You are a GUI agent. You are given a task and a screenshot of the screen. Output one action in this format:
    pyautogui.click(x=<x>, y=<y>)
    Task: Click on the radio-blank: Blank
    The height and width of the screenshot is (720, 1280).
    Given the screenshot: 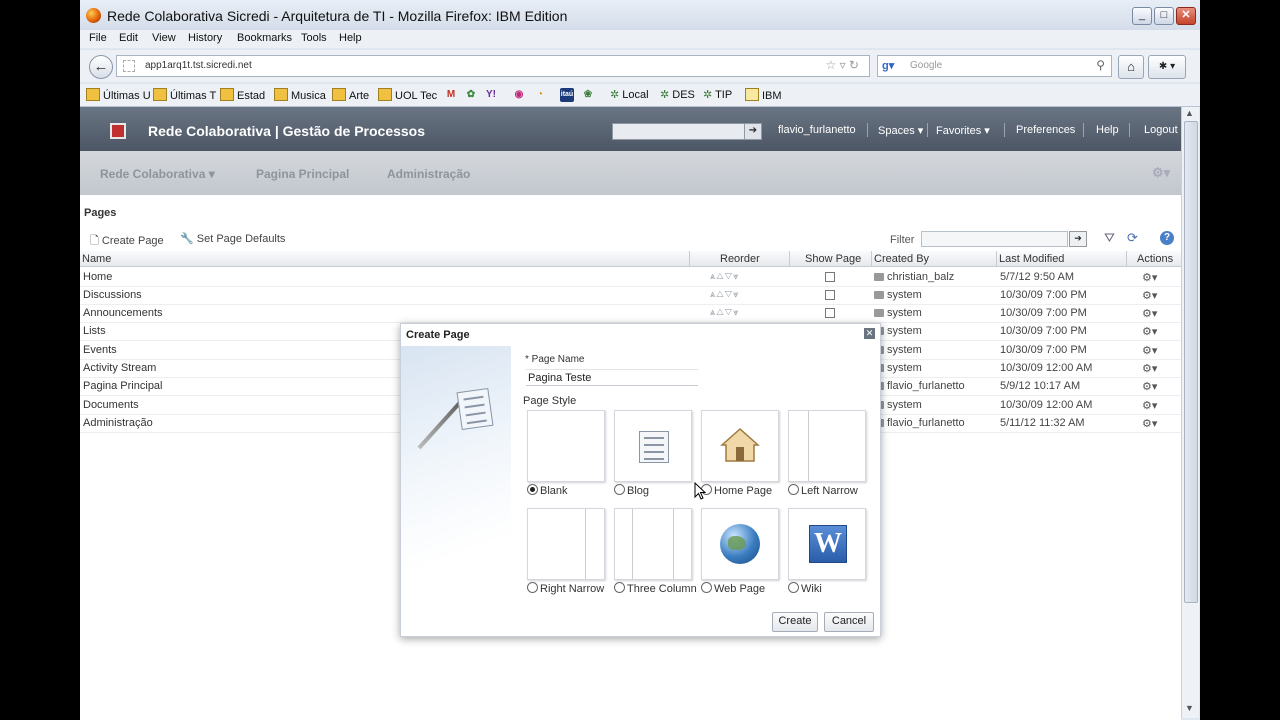 What is the action you would take?
    pyautogui.click(x=547, y=490)
    